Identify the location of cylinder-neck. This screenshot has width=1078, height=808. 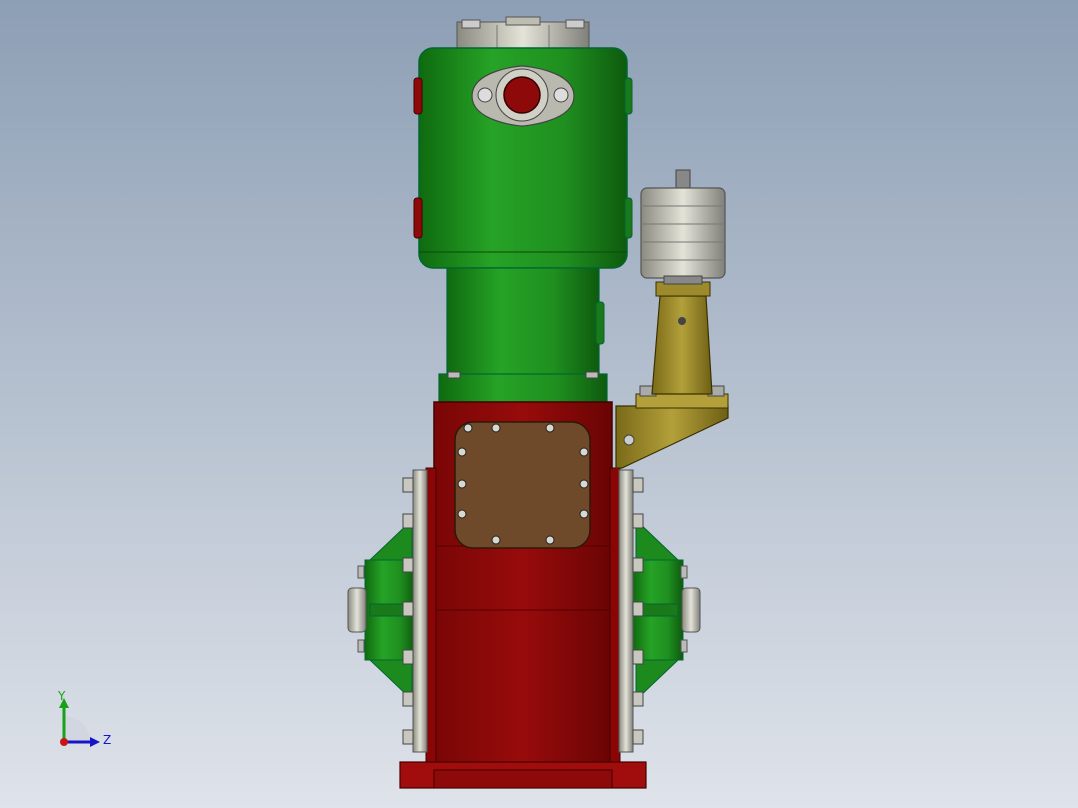
(523, 336).